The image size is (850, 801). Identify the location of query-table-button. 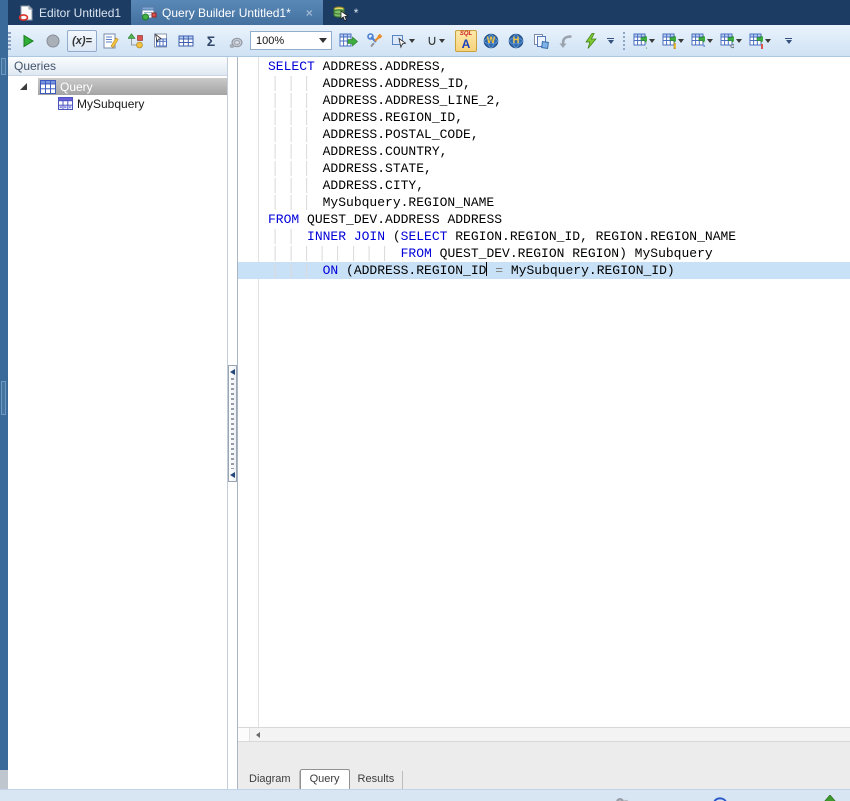
(161, 41).